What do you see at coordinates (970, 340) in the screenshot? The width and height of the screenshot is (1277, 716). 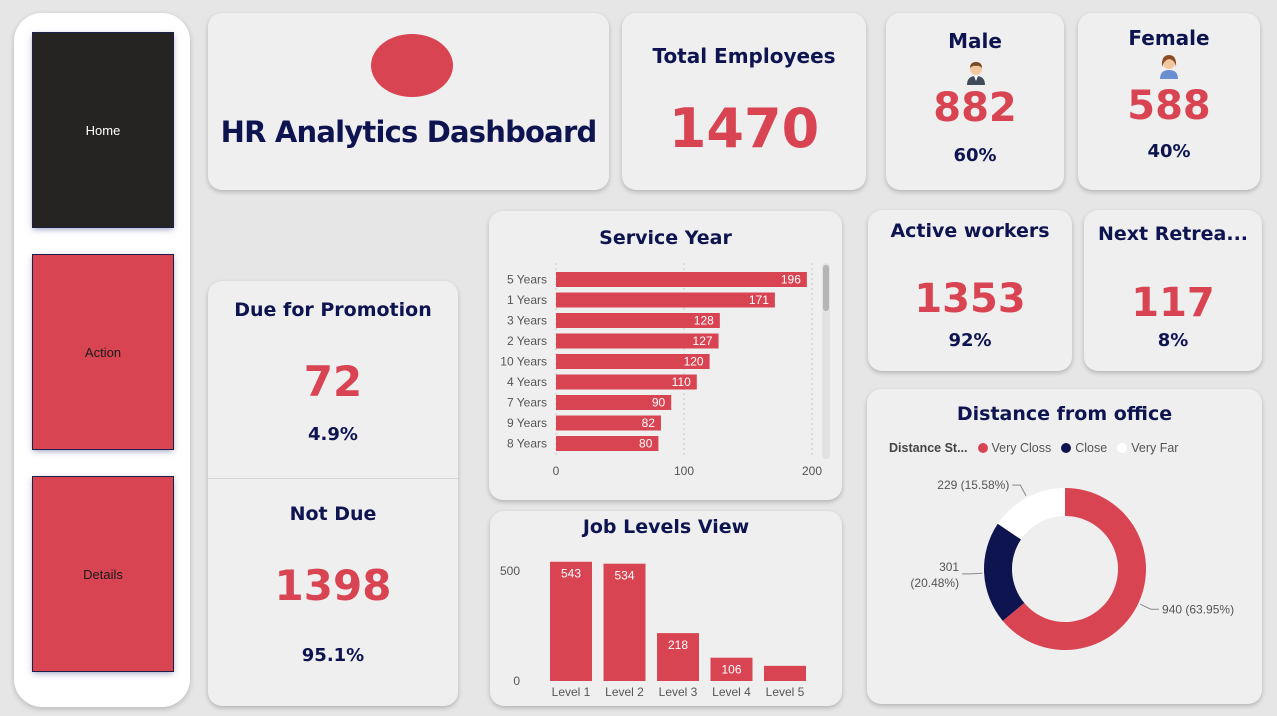 I see `active-workers-percent: 92%` at bounding box center [970, 340].